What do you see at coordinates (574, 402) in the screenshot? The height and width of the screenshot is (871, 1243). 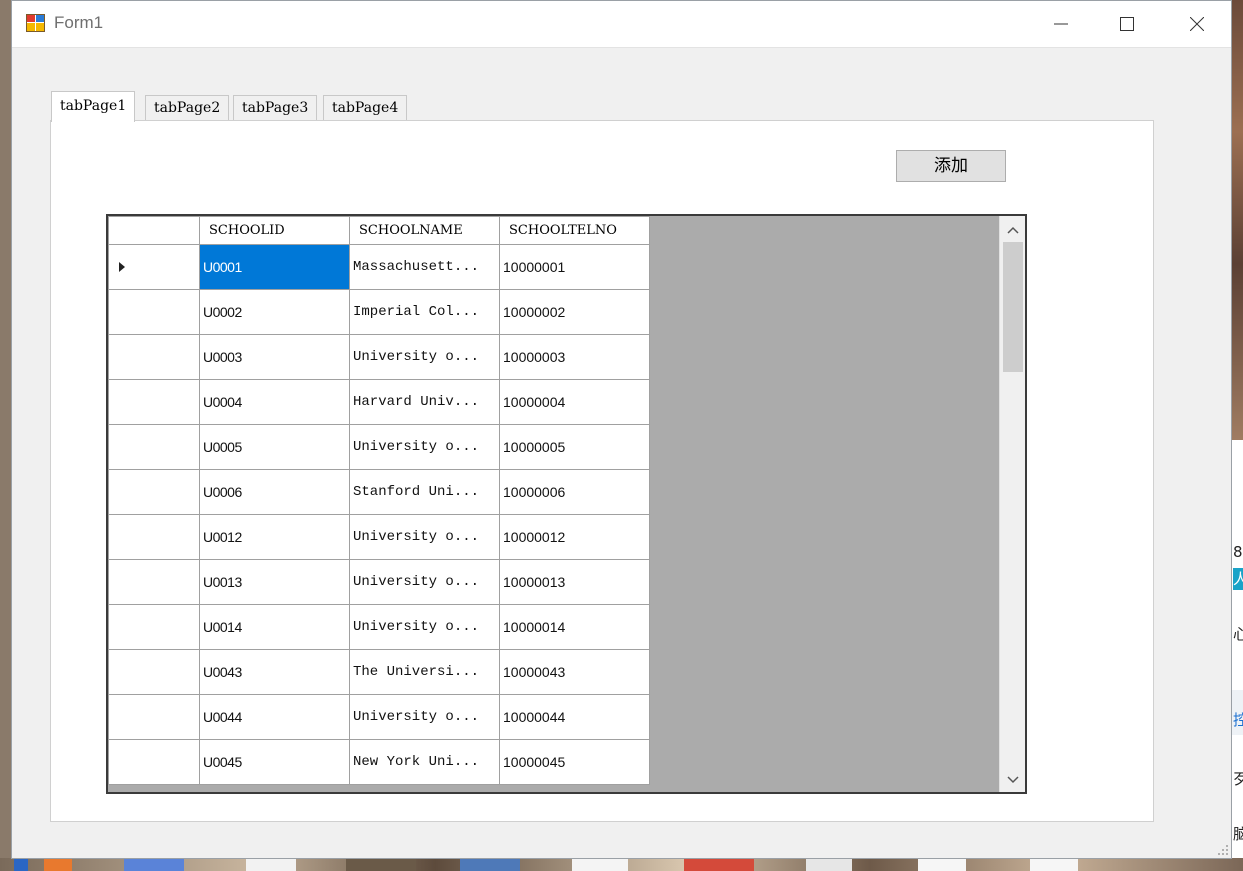 I see `cell-schooltelno: 10000004` at bounding box center [574, 402].